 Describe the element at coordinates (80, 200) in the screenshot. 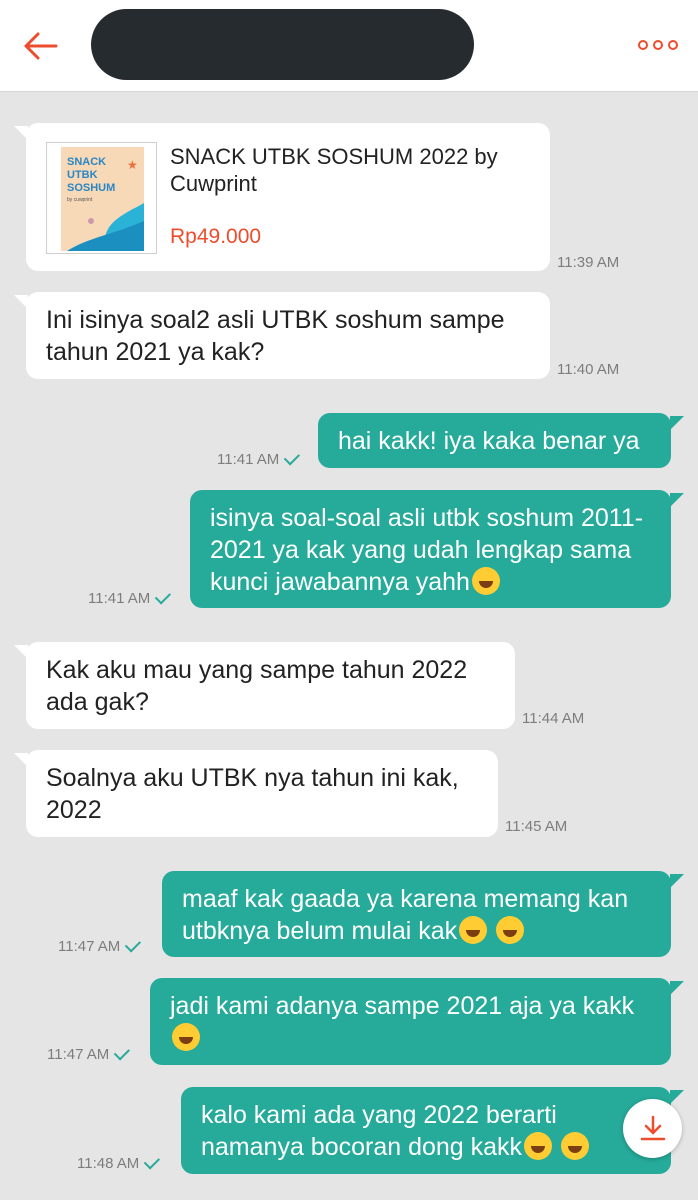

I see `svg-text: by cuwprint` at that location.